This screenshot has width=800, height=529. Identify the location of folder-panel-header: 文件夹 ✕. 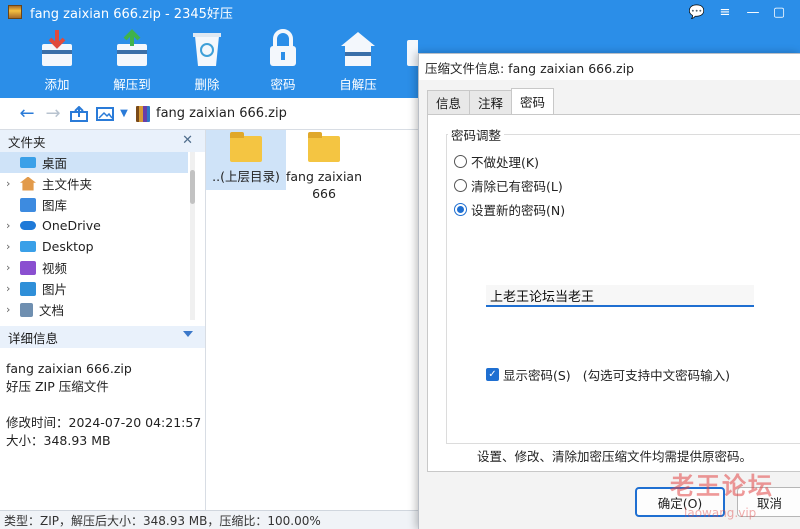
(102, 141).